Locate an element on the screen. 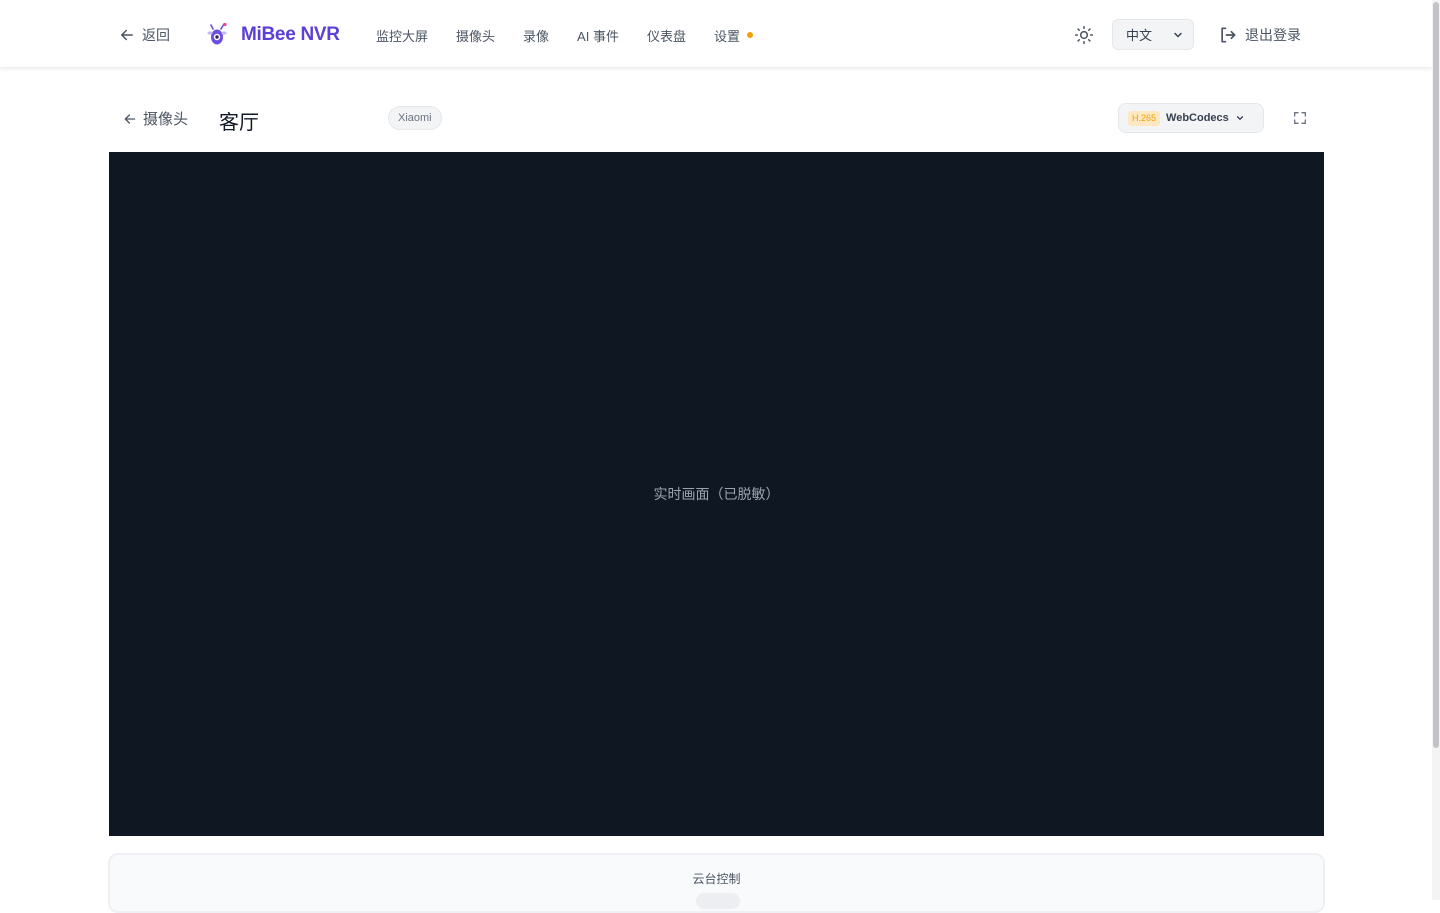 The width and height of the screenshot is (1440, 913). brand-home-link: MiBee NVR is located at coordinates (272, 35).